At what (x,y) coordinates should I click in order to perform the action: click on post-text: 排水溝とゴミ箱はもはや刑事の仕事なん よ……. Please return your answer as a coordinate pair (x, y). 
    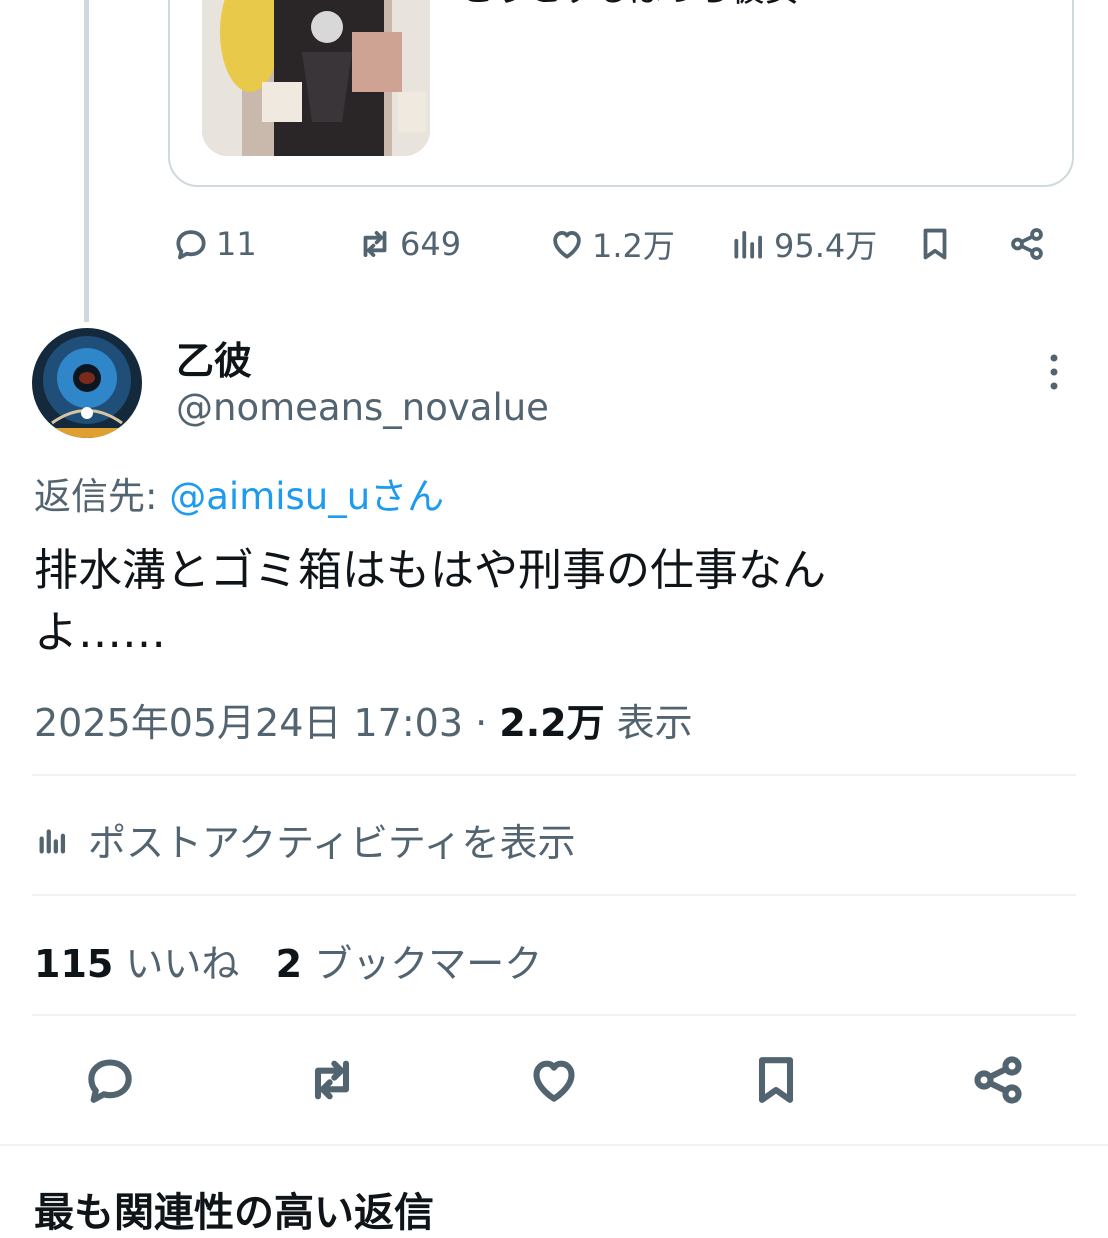
    Looking at the image, I should click on (534, 602).